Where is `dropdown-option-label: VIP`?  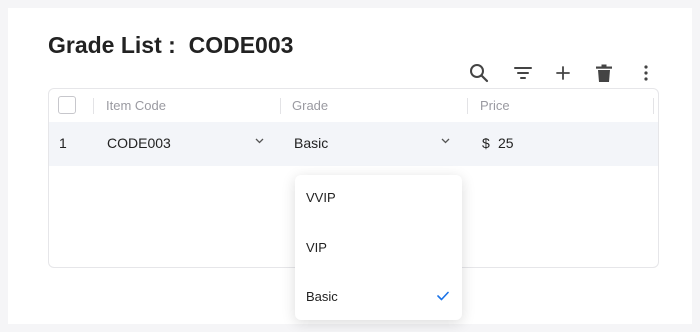 dropdown-option-label: VIP is located at coordinates (316, 247).